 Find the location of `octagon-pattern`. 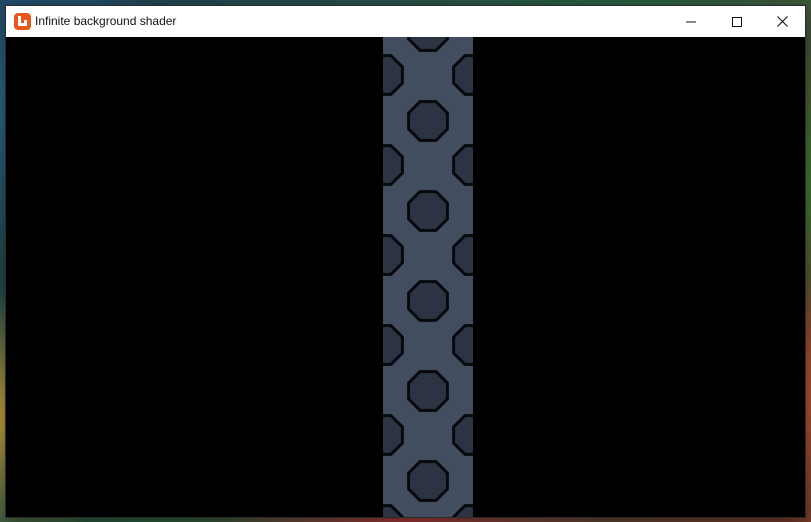

octagon-pattern is located at coordinates (428, 277).